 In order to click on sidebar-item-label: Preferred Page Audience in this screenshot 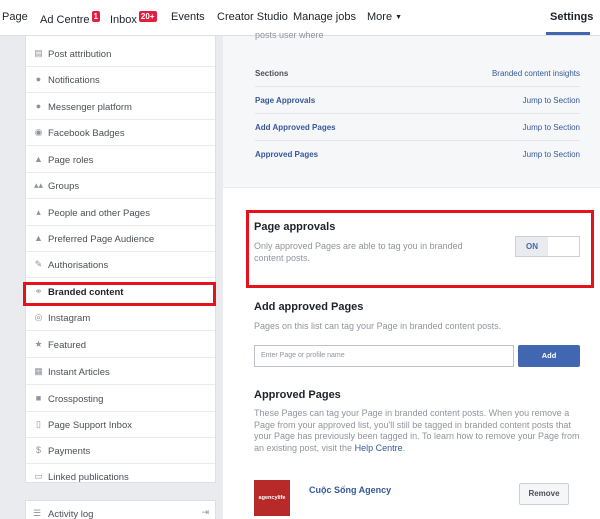, I will do `click(101, 239)`.